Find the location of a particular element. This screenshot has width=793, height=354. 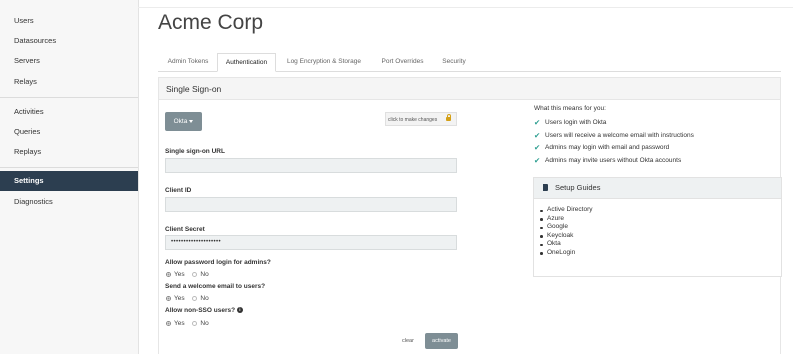

welcome-email-no-radio is located at coordinates (195, 298).